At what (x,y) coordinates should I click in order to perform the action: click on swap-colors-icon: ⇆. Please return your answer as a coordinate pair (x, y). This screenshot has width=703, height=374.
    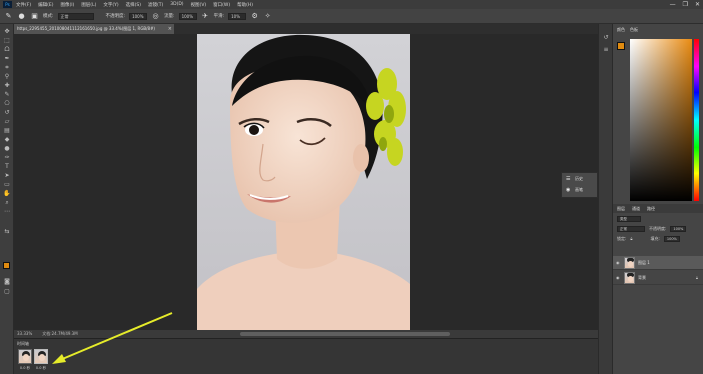
    Looking at the image, I should click on (7, 231).